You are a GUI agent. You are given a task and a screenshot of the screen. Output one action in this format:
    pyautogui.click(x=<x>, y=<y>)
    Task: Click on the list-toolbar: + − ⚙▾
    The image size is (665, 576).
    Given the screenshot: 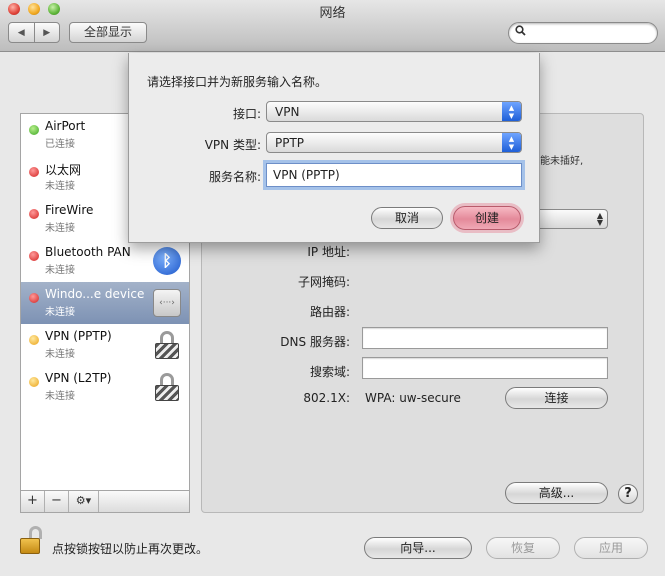 What is the action you would take?
    pyautogui.click(x=105, y=502)
    